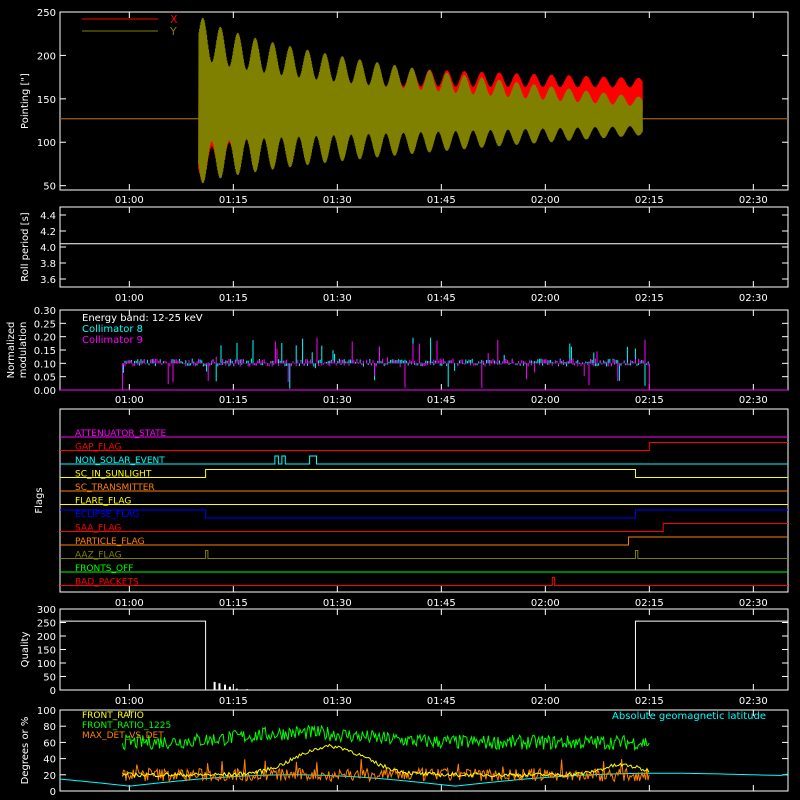  I want to click on y-tick-label: 0.20, so click(45, 338).